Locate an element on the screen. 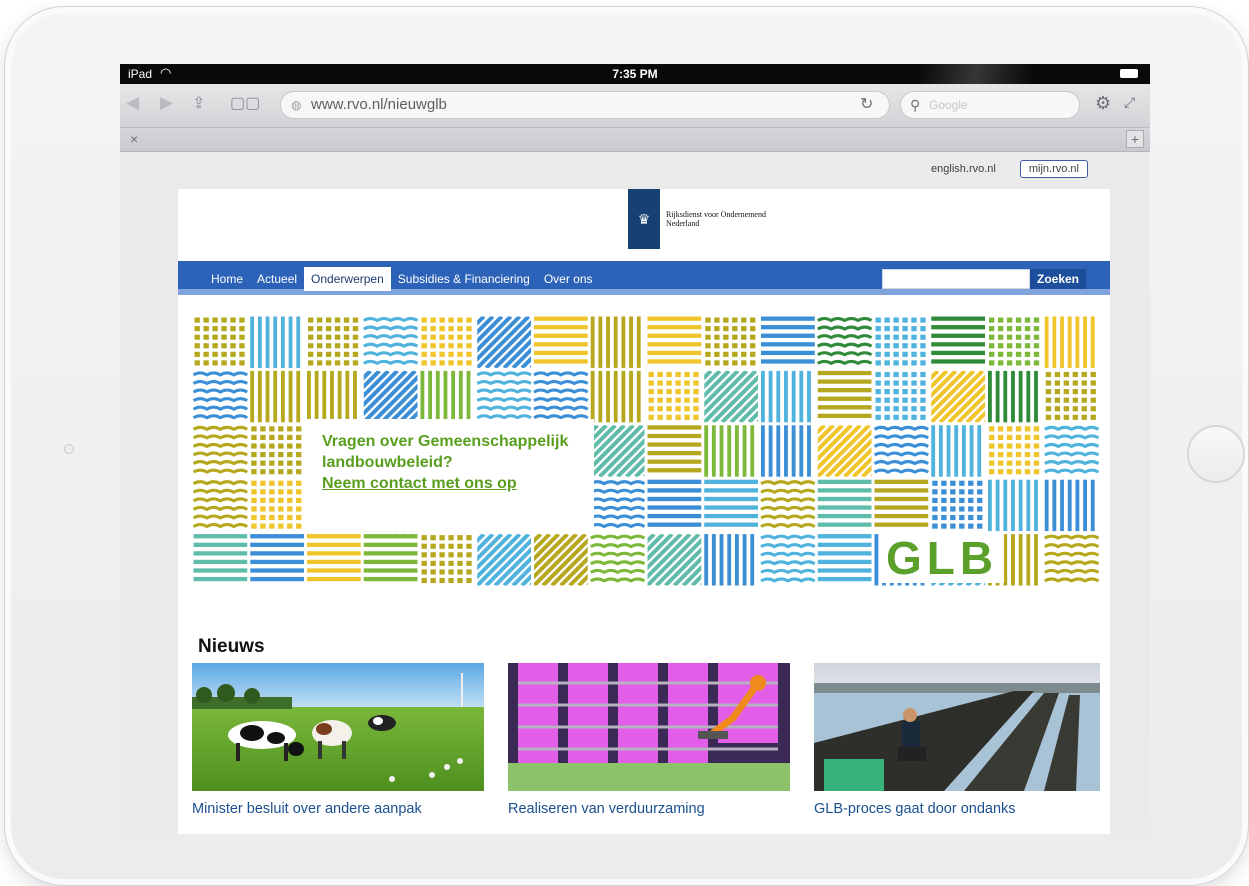  close-tab-icon: × is located at coordinates (134, 139).